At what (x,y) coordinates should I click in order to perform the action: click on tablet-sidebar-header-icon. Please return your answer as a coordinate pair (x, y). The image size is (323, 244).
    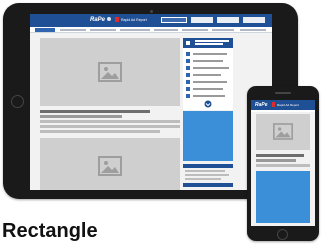
    Looking at the image, I should click on (188, 43).